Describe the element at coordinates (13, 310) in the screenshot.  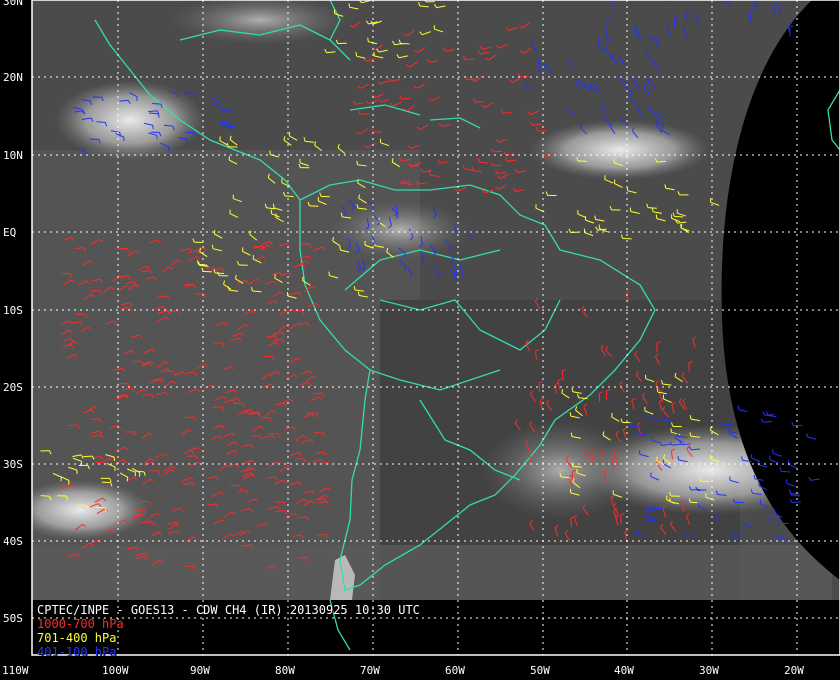
I see `lat-label-10s: 10S` at that location.